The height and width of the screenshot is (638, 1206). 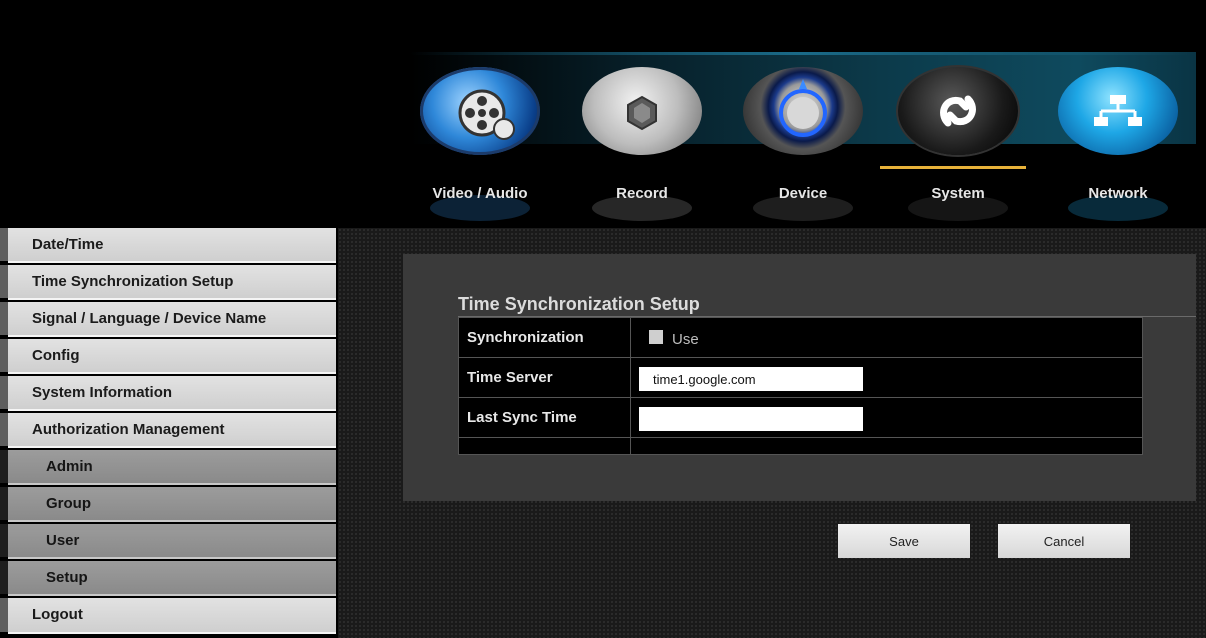 I want to click on camera-shutter-icon, so click(x=642, y=111).